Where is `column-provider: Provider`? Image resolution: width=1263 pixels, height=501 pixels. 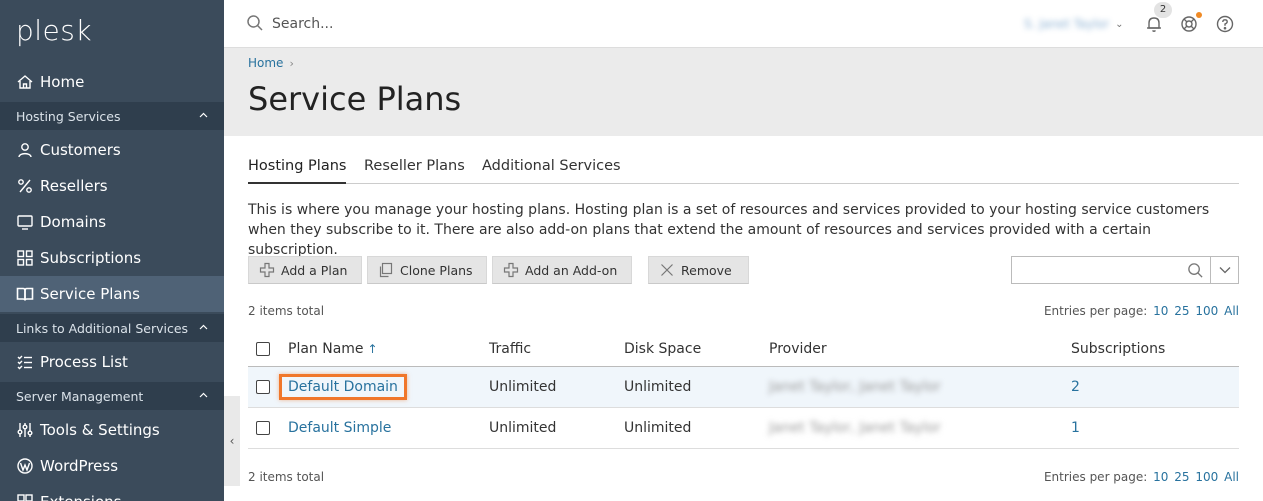
column-provider: Provider is located at coordinates (920, 349).